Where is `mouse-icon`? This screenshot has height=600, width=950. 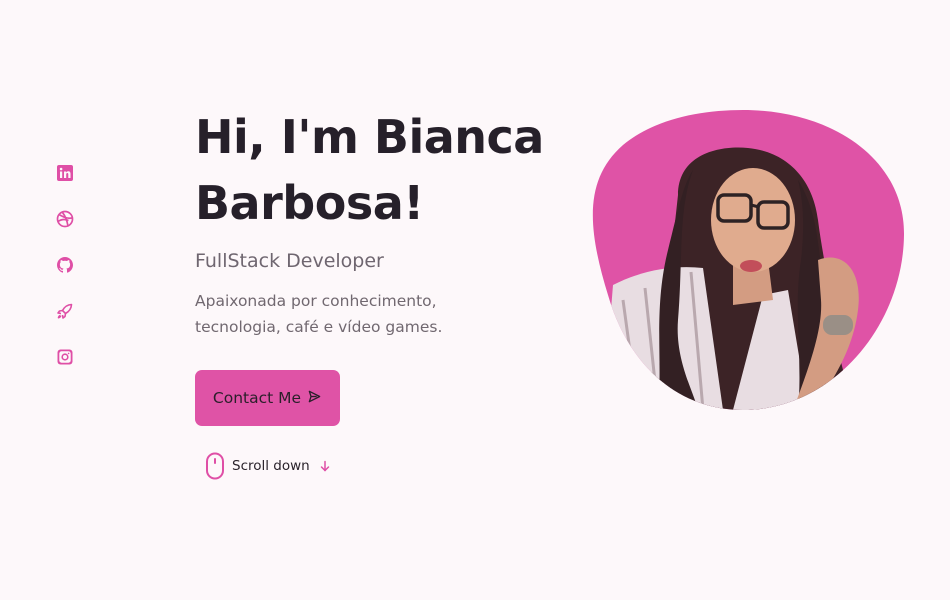 mouse-icon is located at coordinates (215, 466).